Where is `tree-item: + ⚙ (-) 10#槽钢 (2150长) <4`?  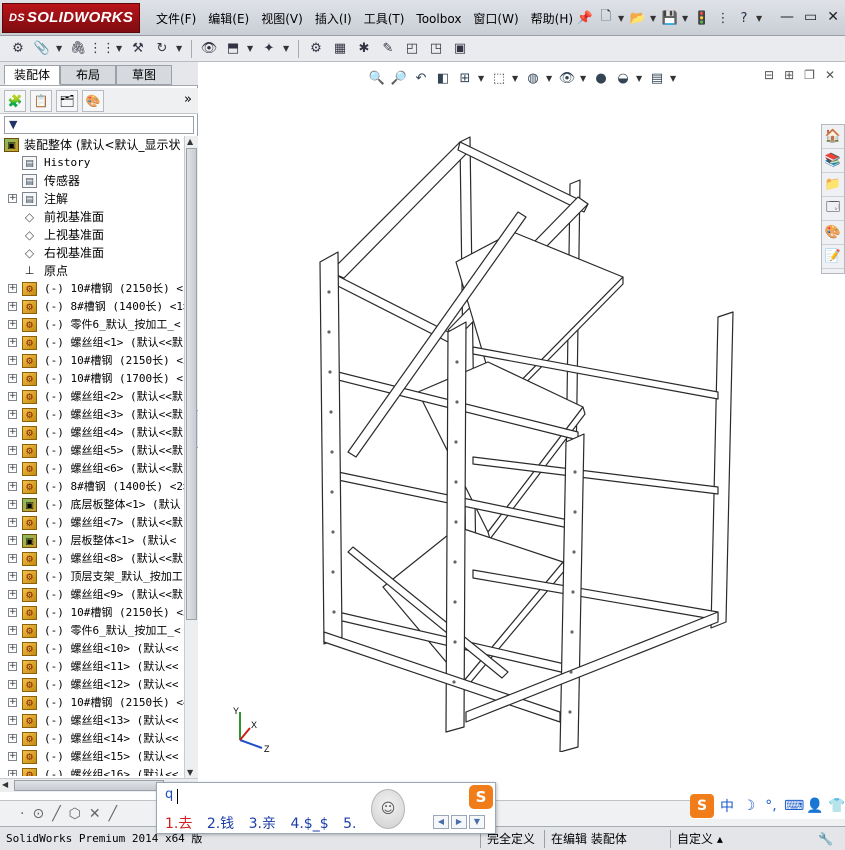 tree-item: + ⚙ (-) 10#槽钢 (2150长) <4 is located at coordinates (92, 703).